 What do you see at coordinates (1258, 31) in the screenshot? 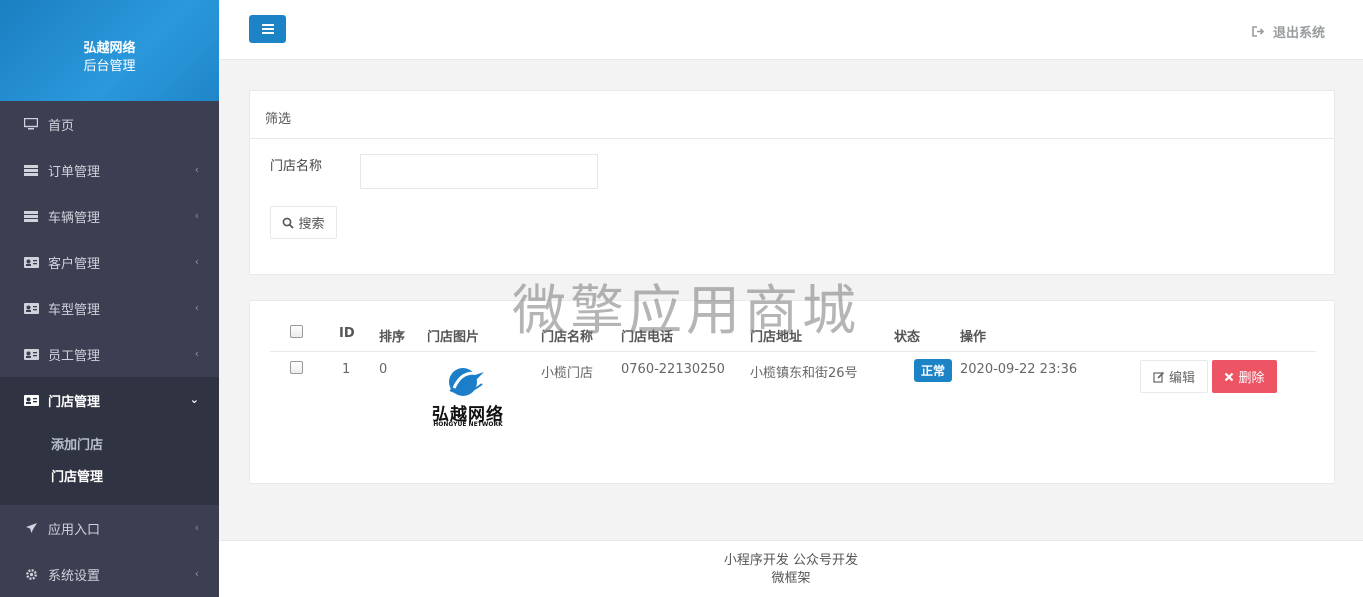
I see `sign-out-icon` at bounding box center [1258, 31].